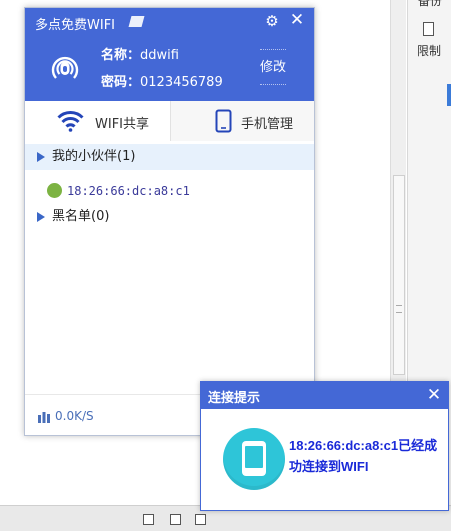 This screenshot has width=451, height=531. Describe the element at coordinates (148, 519) in the screenshot. I see `statusbar-doc-icon` at that location.